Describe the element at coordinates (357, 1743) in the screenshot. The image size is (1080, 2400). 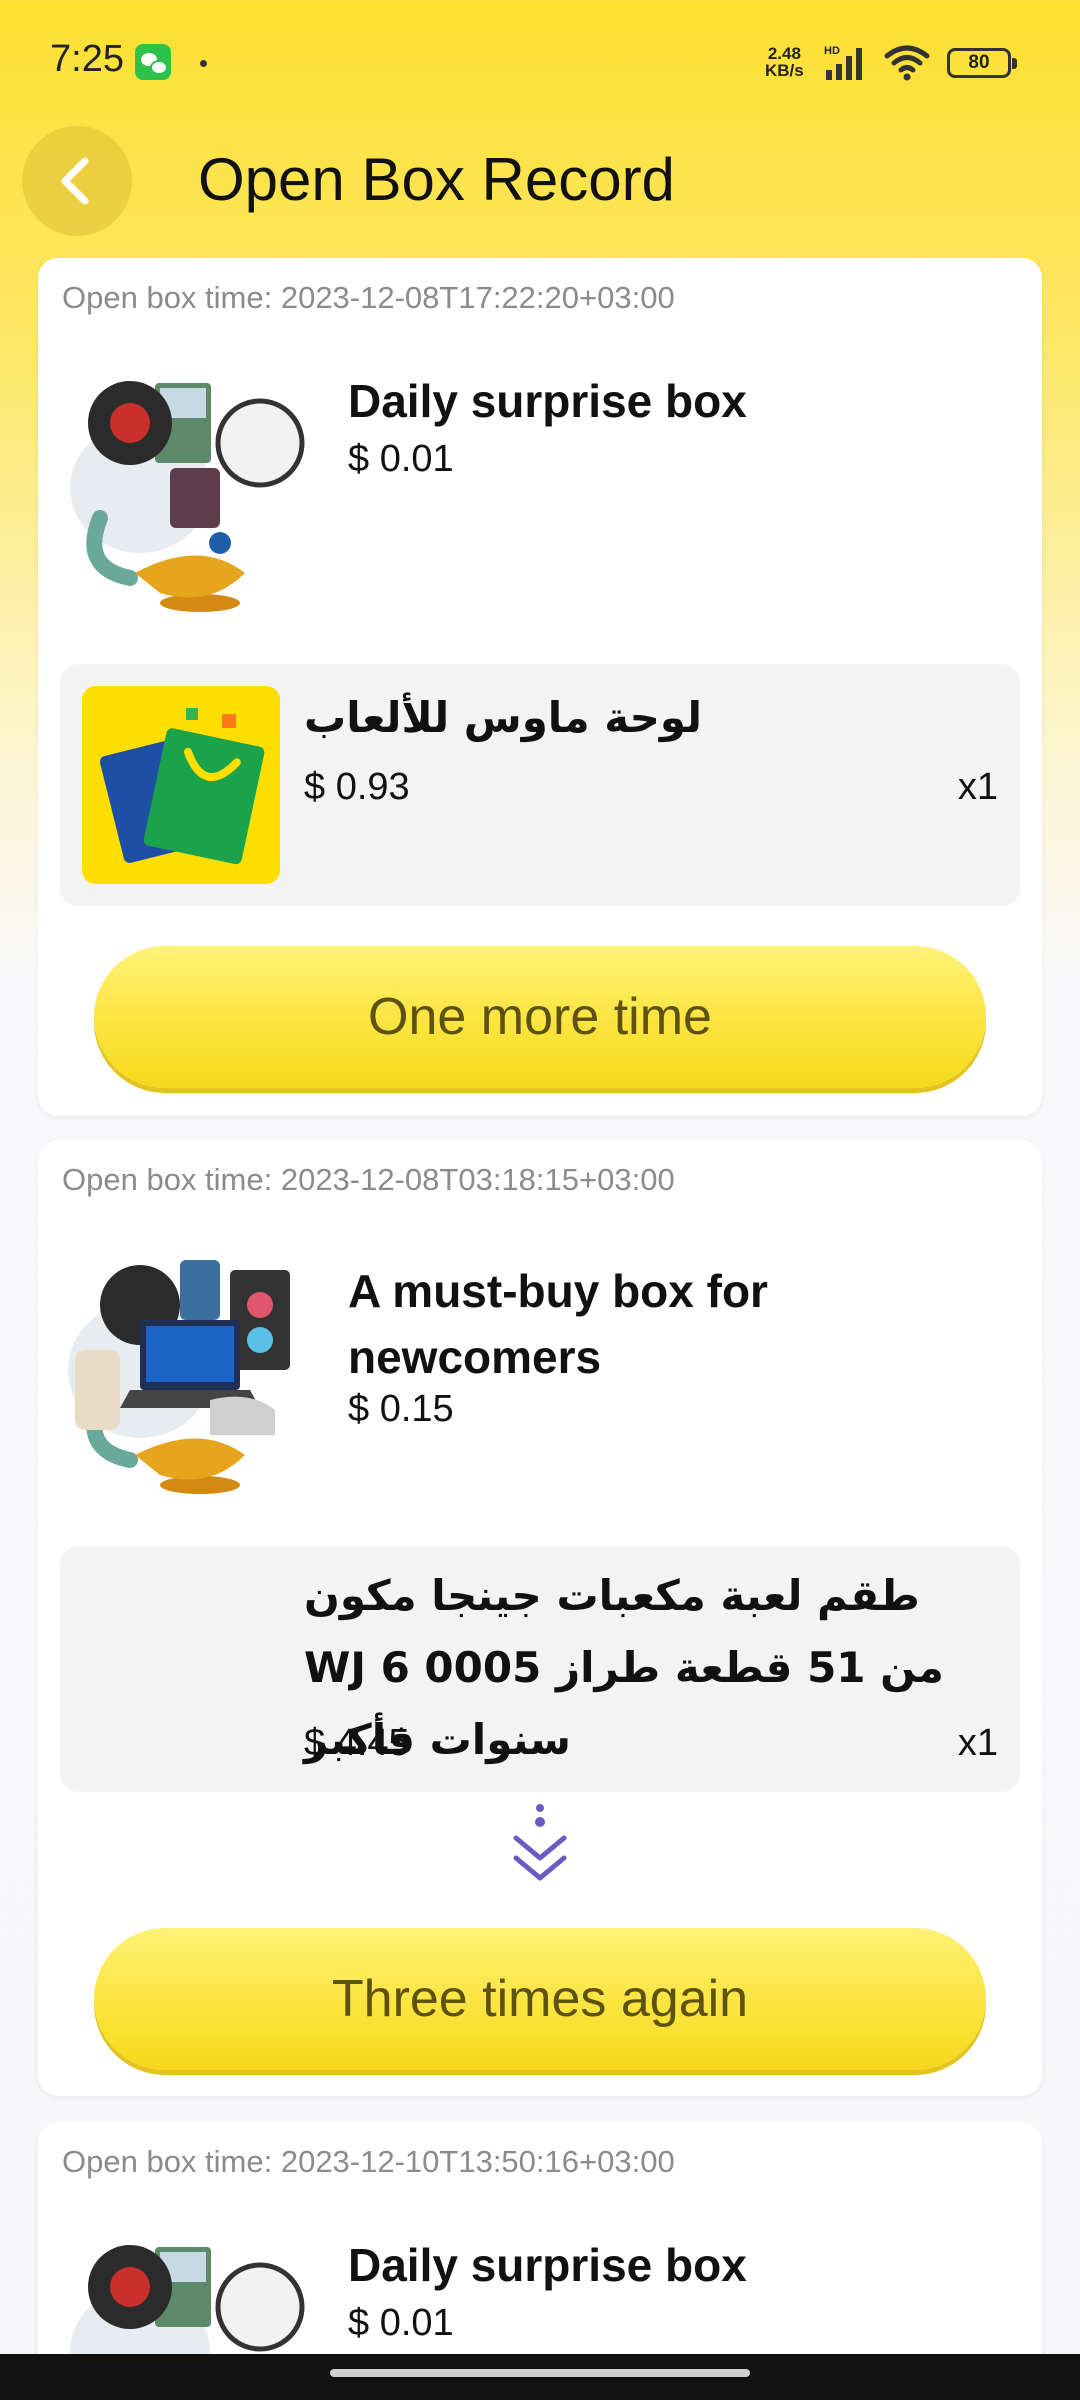
I see `prize-price: $ 4.45` at that location.